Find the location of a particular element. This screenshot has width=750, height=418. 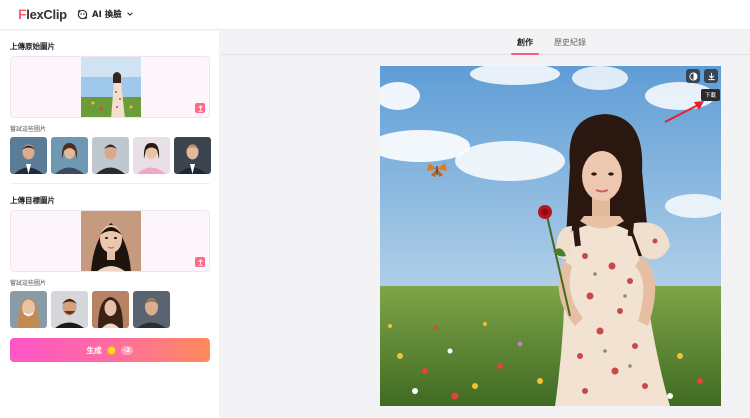

result-tabs: 創作 歷史紀錄 is located at coordinates (485, 43).